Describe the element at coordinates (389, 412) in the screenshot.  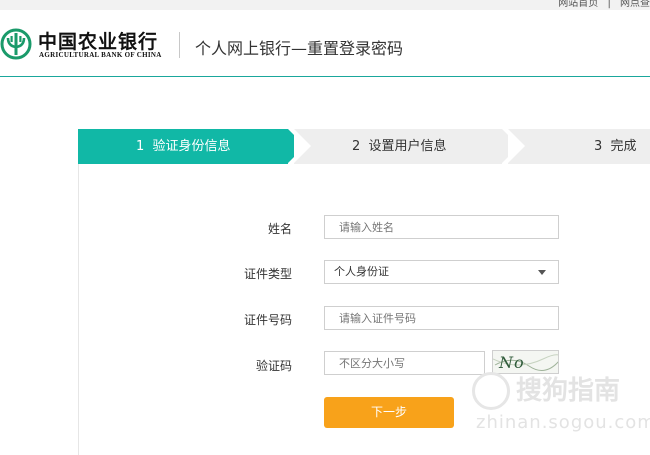
I see `next-step-button: 下一步` at that location.